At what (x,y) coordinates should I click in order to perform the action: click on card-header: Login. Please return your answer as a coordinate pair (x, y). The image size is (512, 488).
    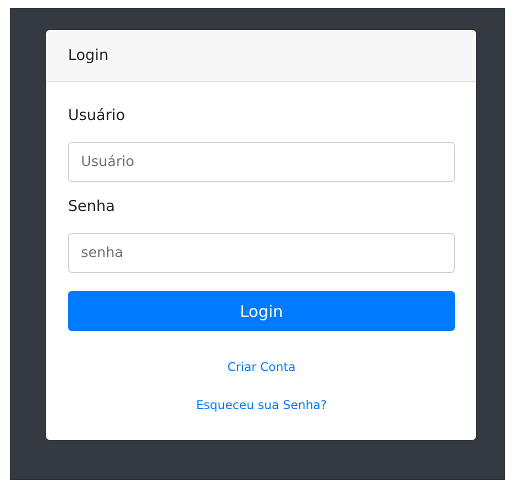
    Looking at the image, I should click on (261, 56).